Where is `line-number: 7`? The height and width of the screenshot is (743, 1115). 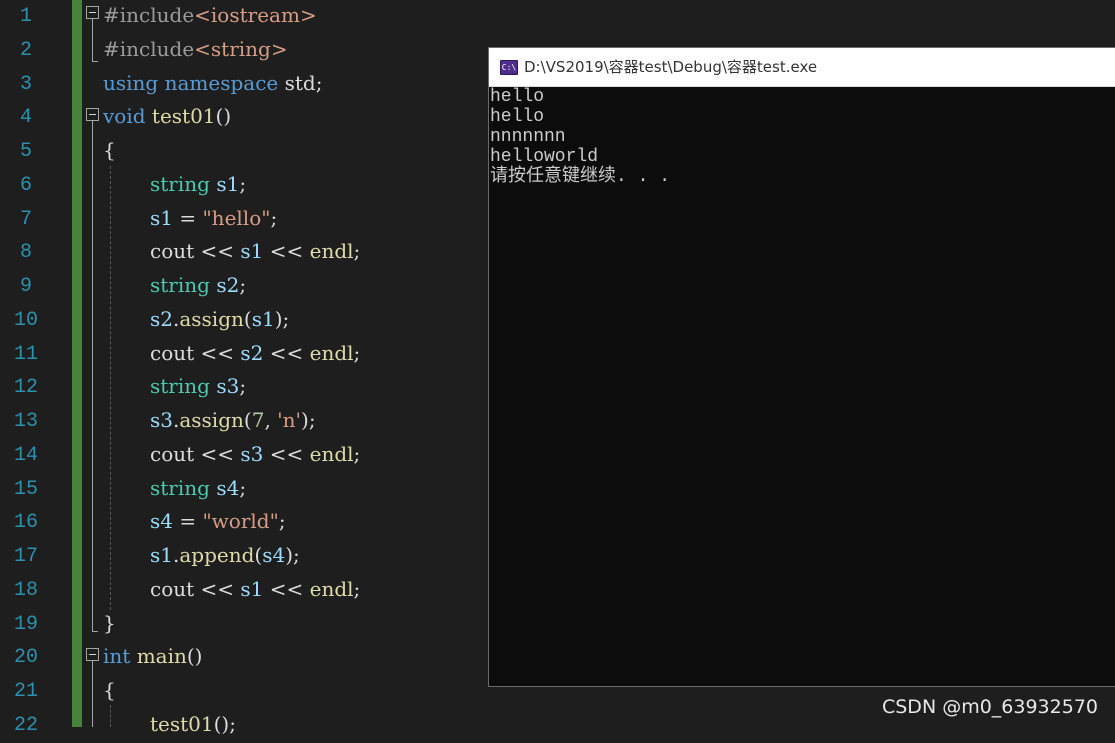 line-number: 7 is located at coordinates (25, 219).